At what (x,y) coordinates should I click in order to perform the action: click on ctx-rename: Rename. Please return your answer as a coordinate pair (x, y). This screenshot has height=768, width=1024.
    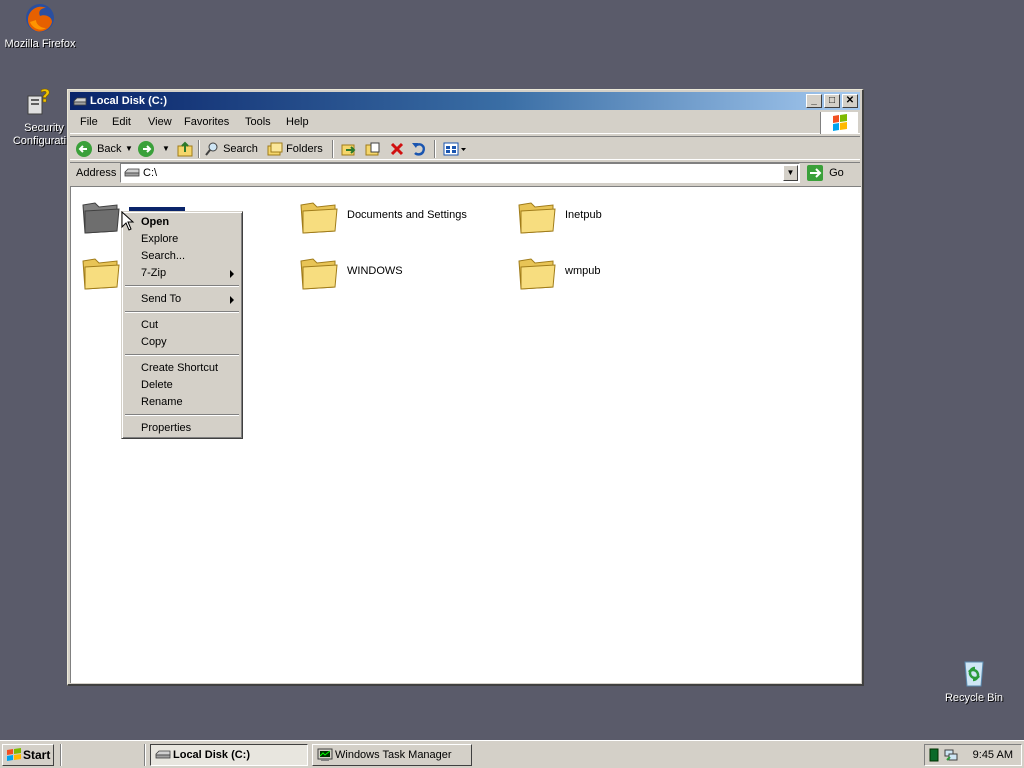
    Looking at the image, I should click on (162, 402).